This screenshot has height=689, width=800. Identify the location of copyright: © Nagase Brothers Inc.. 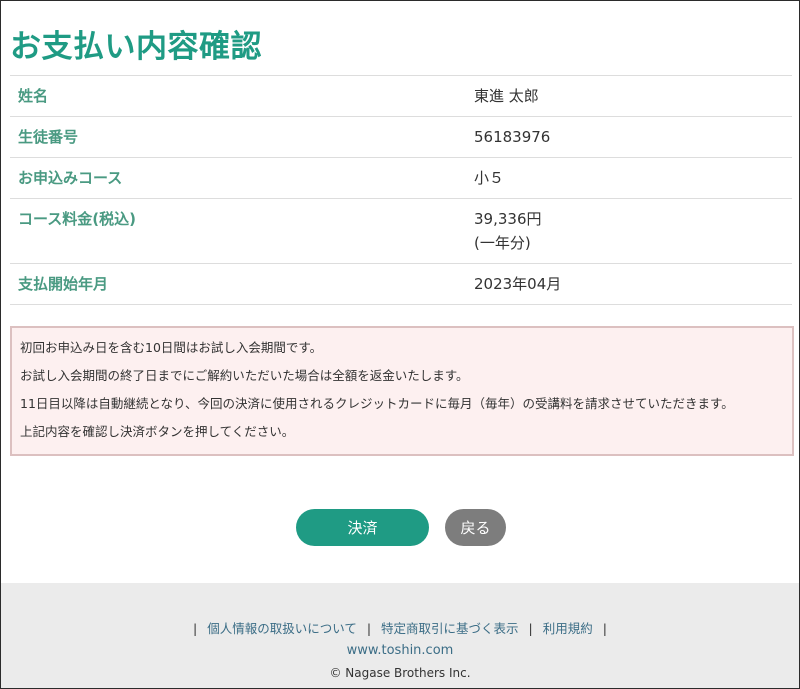
(400, 673).